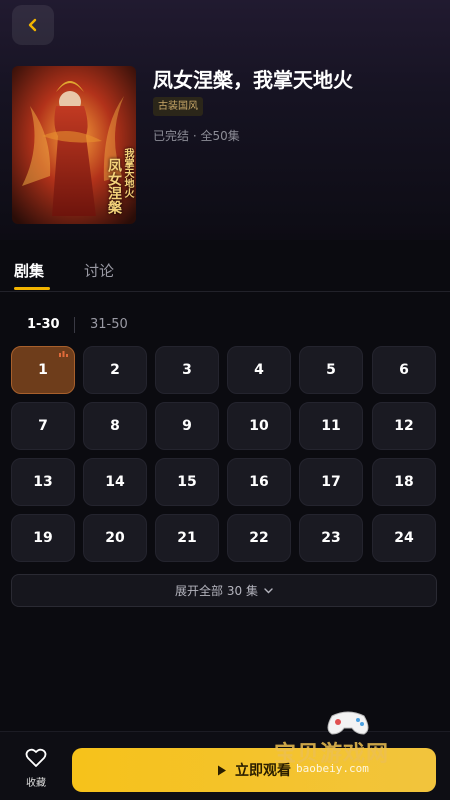 The width and height of the screenshot is (450, 800). I want to click on episode-number: 18, so click(404, 482).